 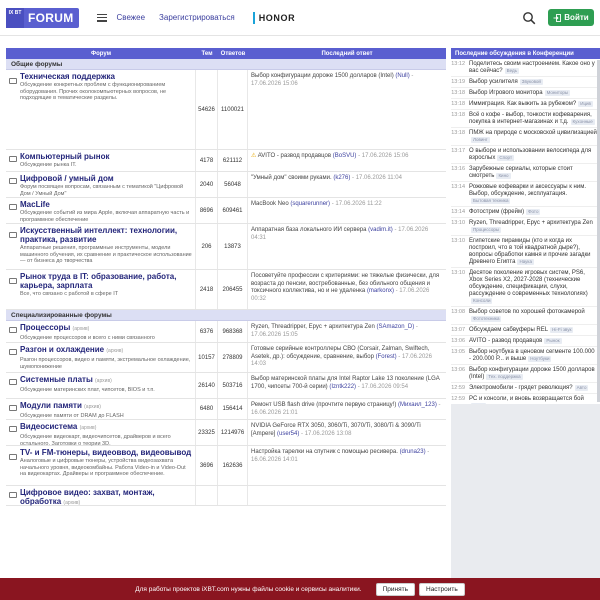 What do you see at coordinates (106, 406) in the screenshot?
I see `forum-title-link: Модули памяти (архив)` at bounding box center [106, 406].